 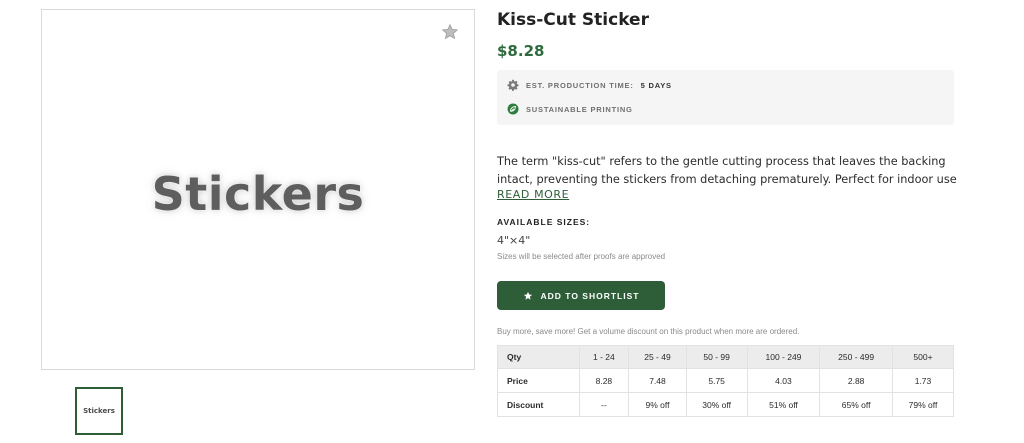 I want to click on available-sizes-heading: AVAILABLE SIZES:, so click(x=544, y=222).